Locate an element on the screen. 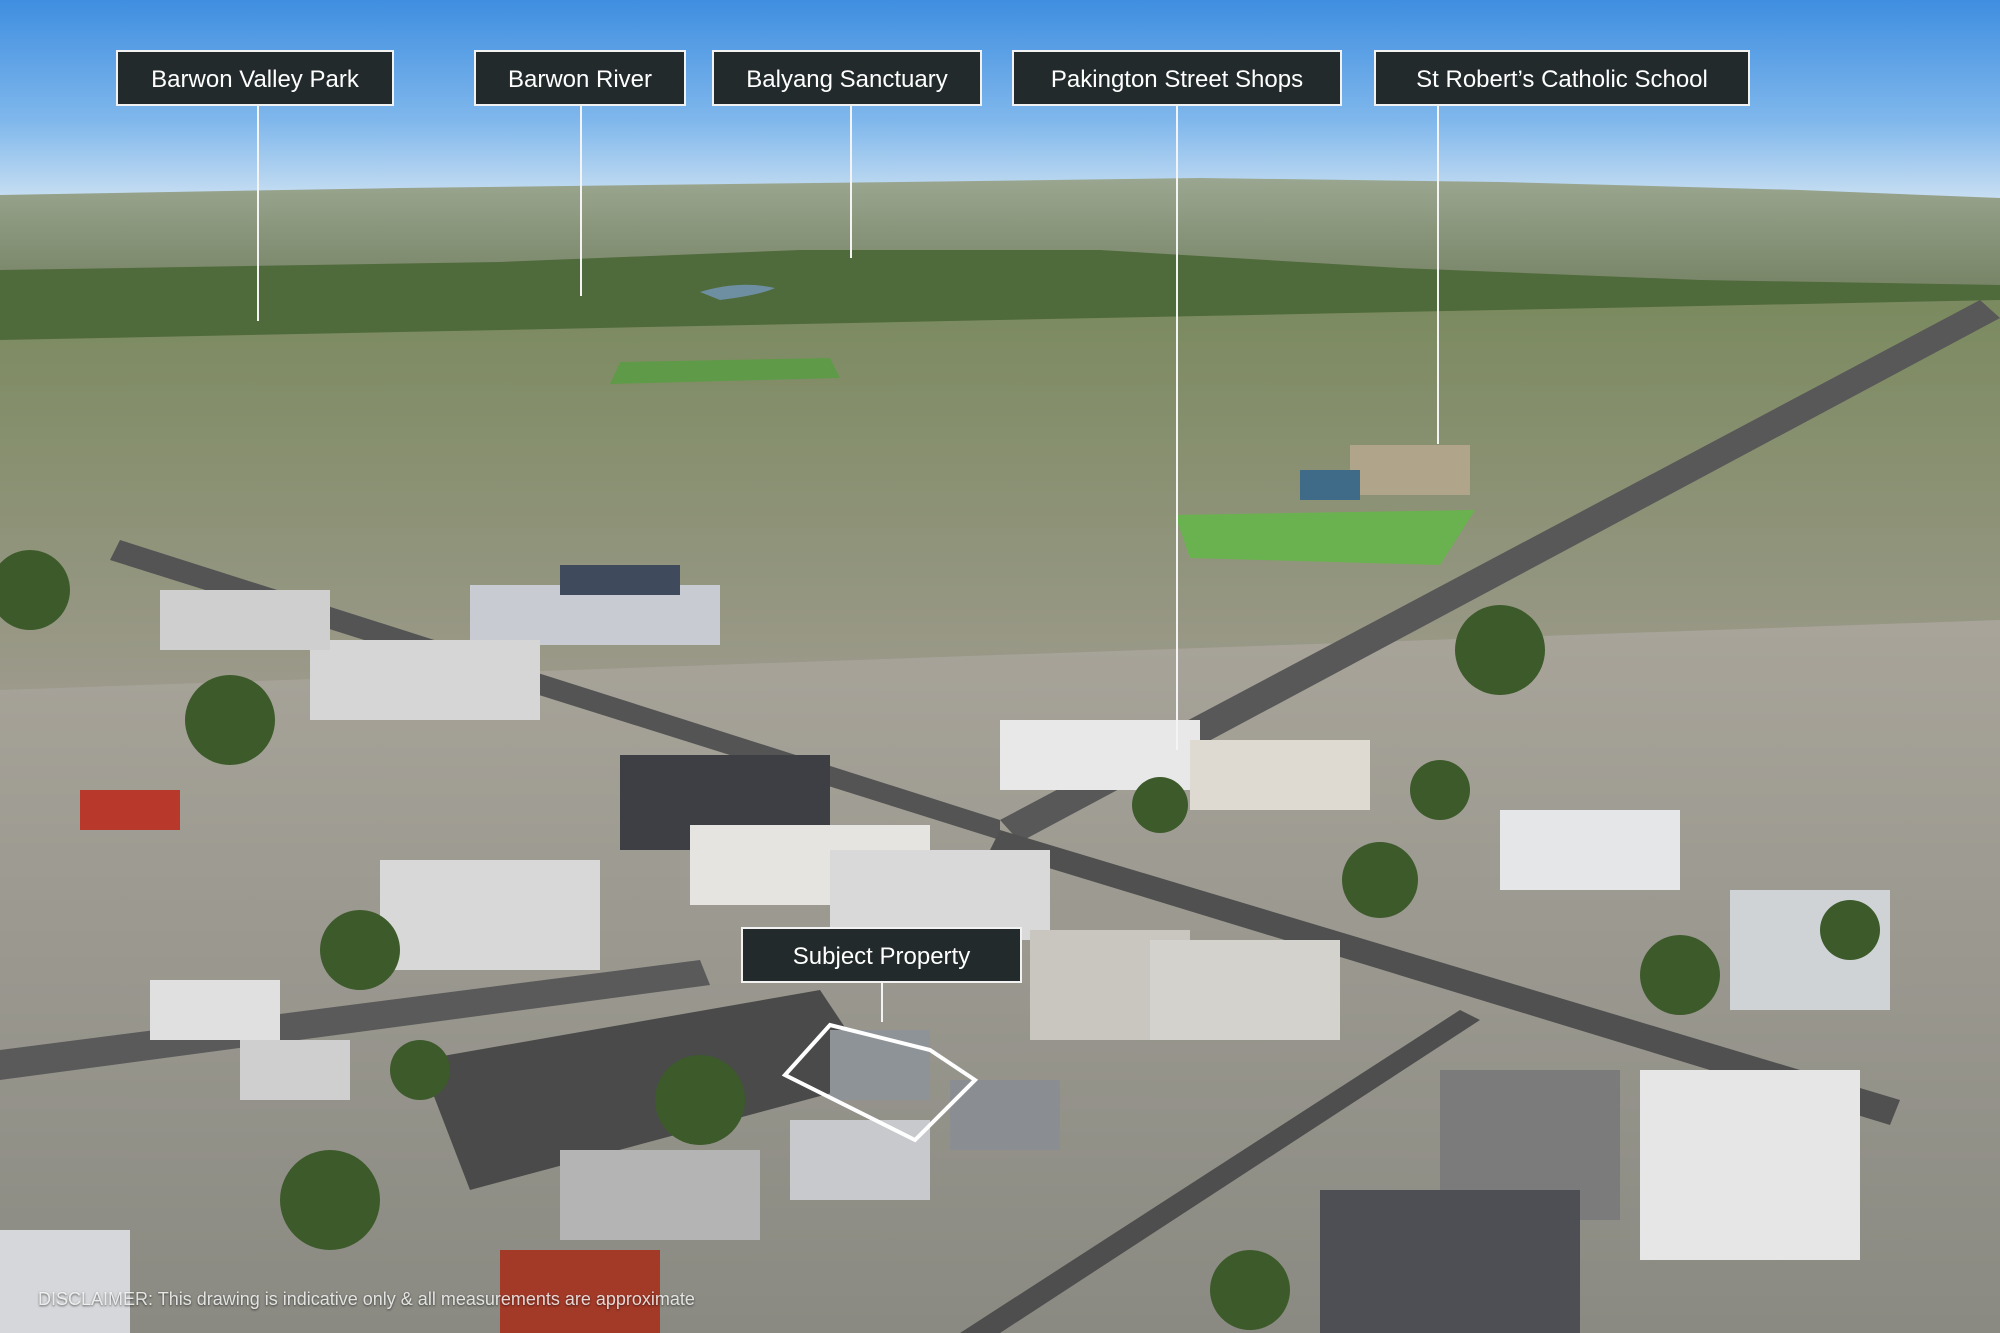 The height and width of the screenshot is (1333, 2000). school-building is located at coordinates (1410, 470).